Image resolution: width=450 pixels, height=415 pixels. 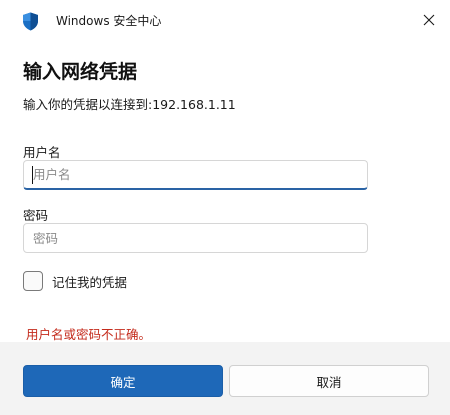 I want to click on text-caret, so click(x=32, y=175).